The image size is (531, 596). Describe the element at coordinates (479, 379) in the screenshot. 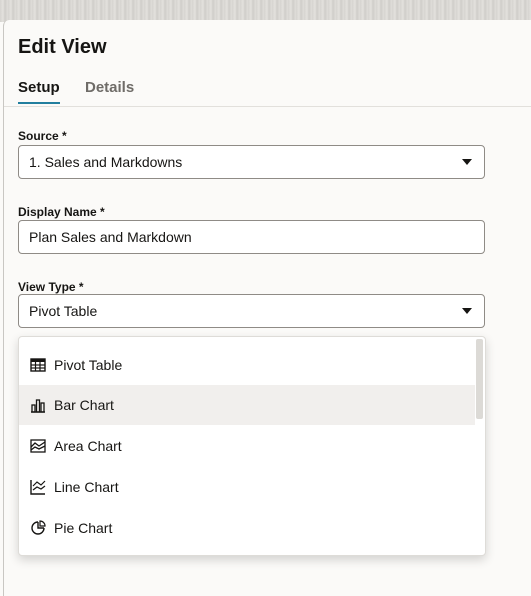

I see `dropdown-scrollbar` at that location.